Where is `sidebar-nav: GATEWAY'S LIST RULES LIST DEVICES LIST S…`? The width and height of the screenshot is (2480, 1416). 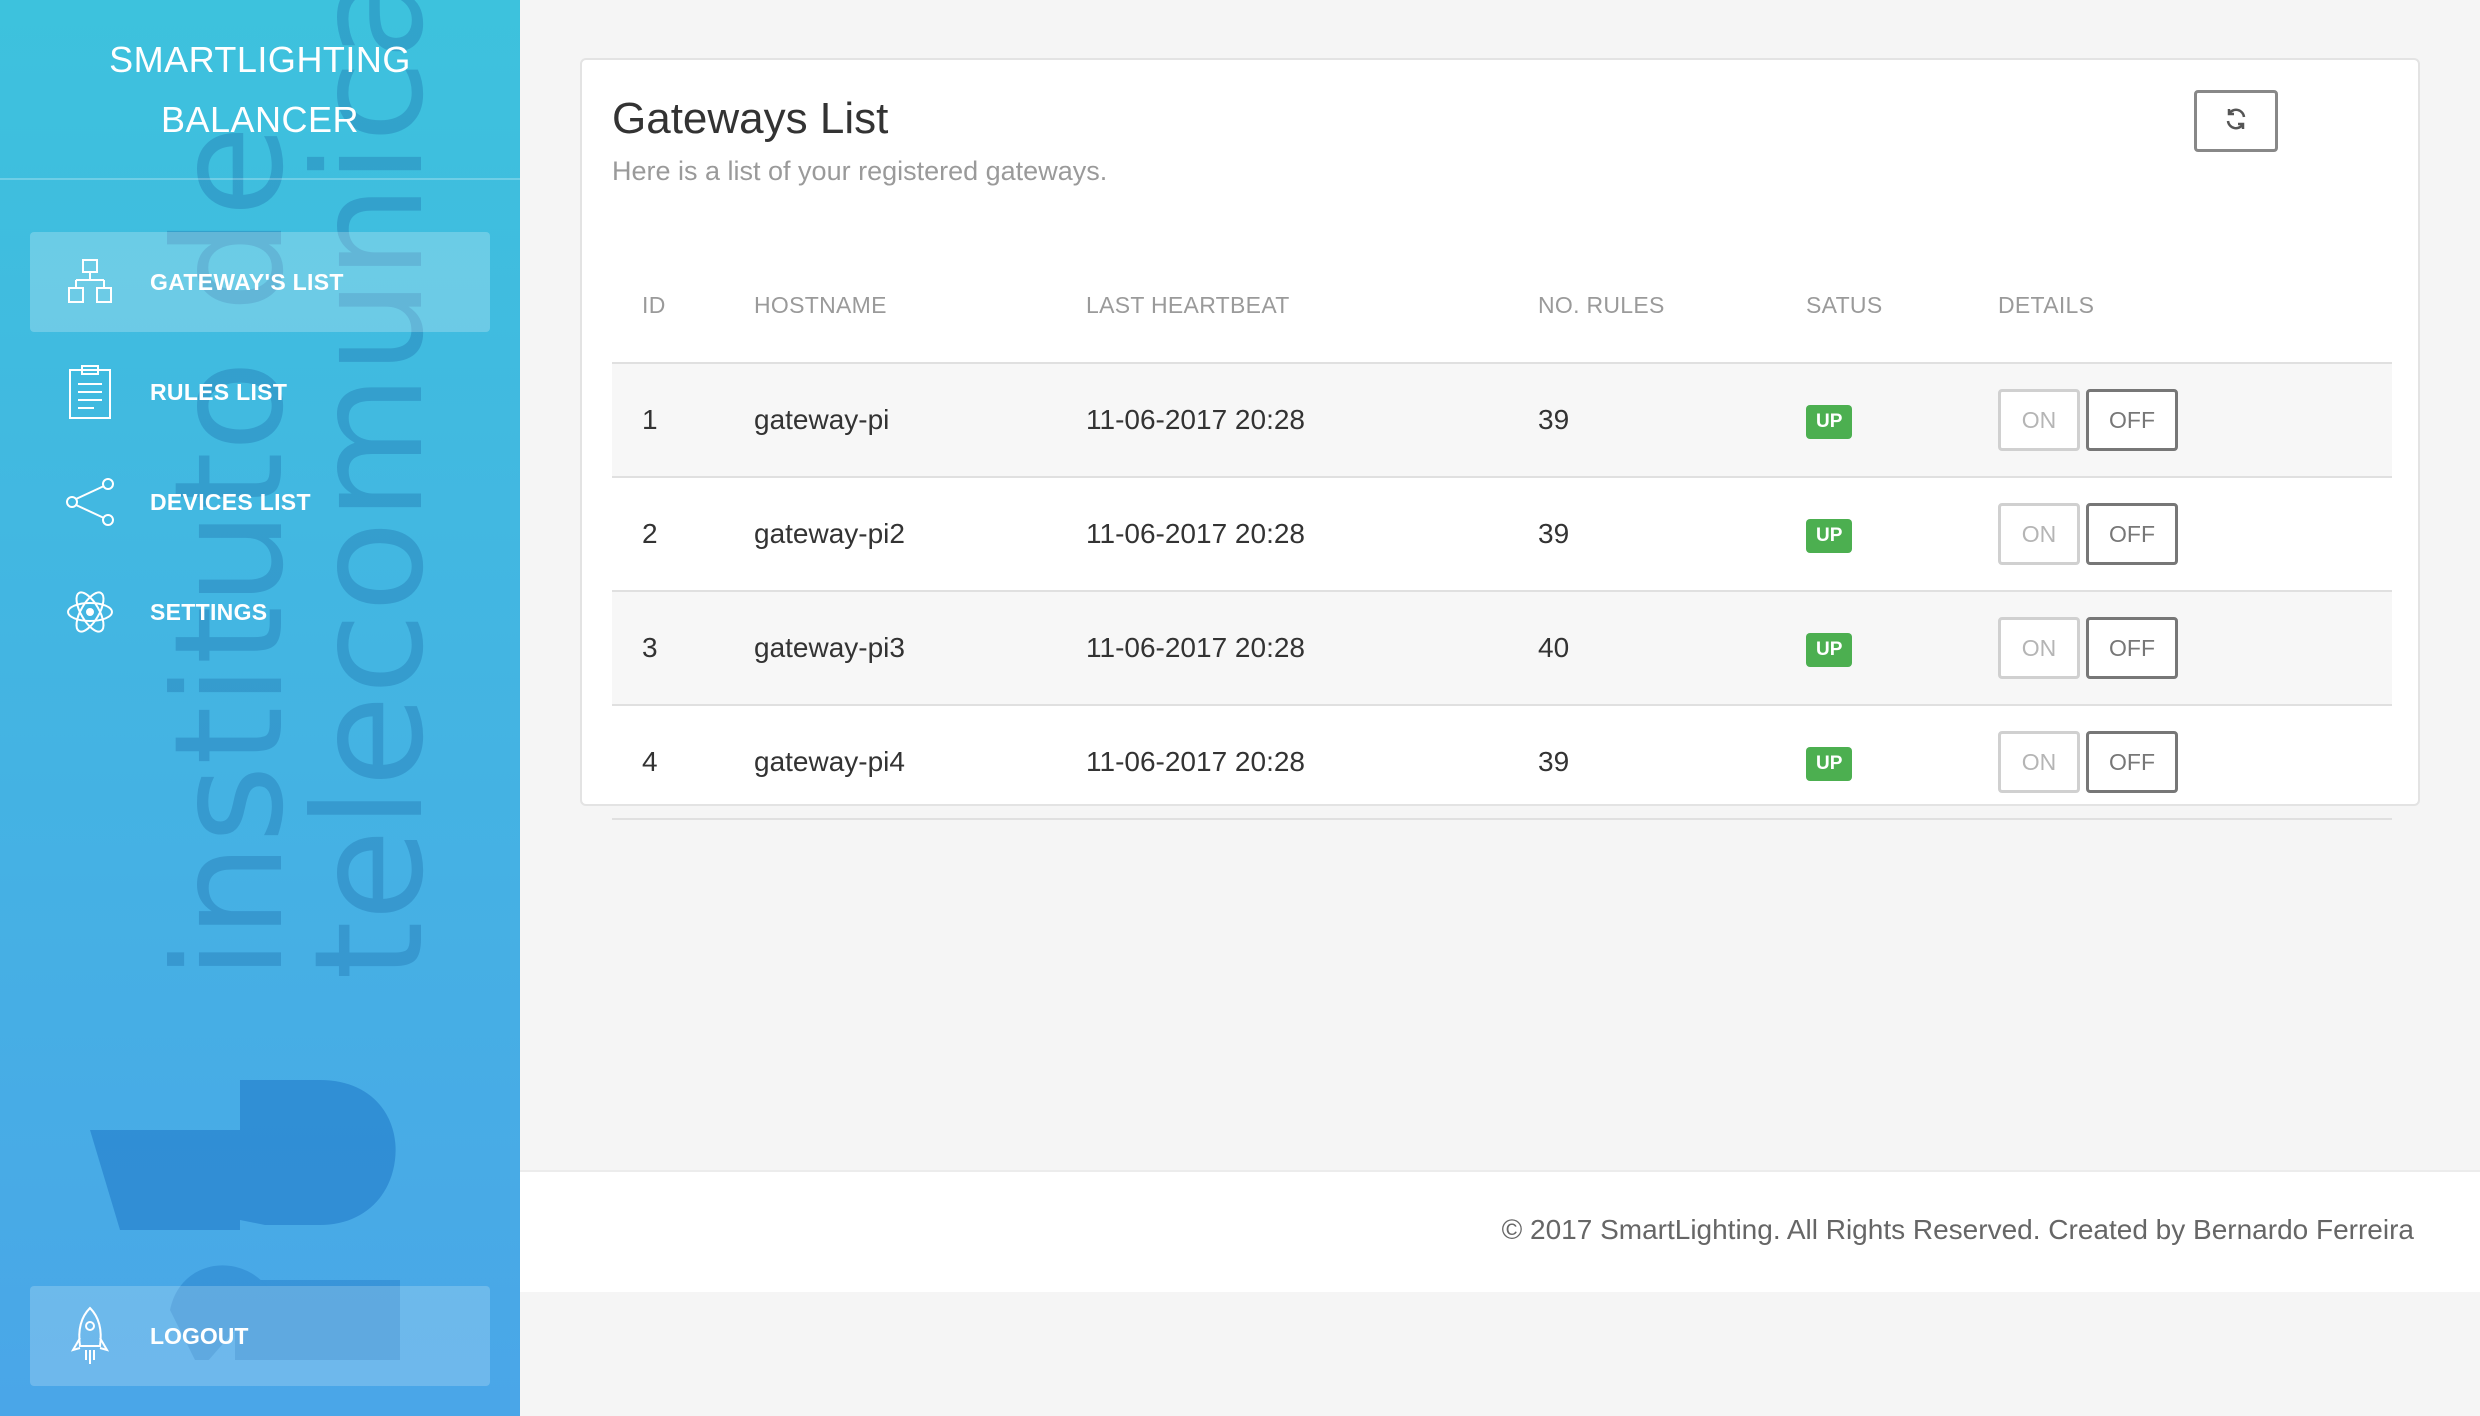 sidebar-nav: GATEWAY'S LIST RULES LIST DEVICES LIST S… is located at coordinates (260, 452).